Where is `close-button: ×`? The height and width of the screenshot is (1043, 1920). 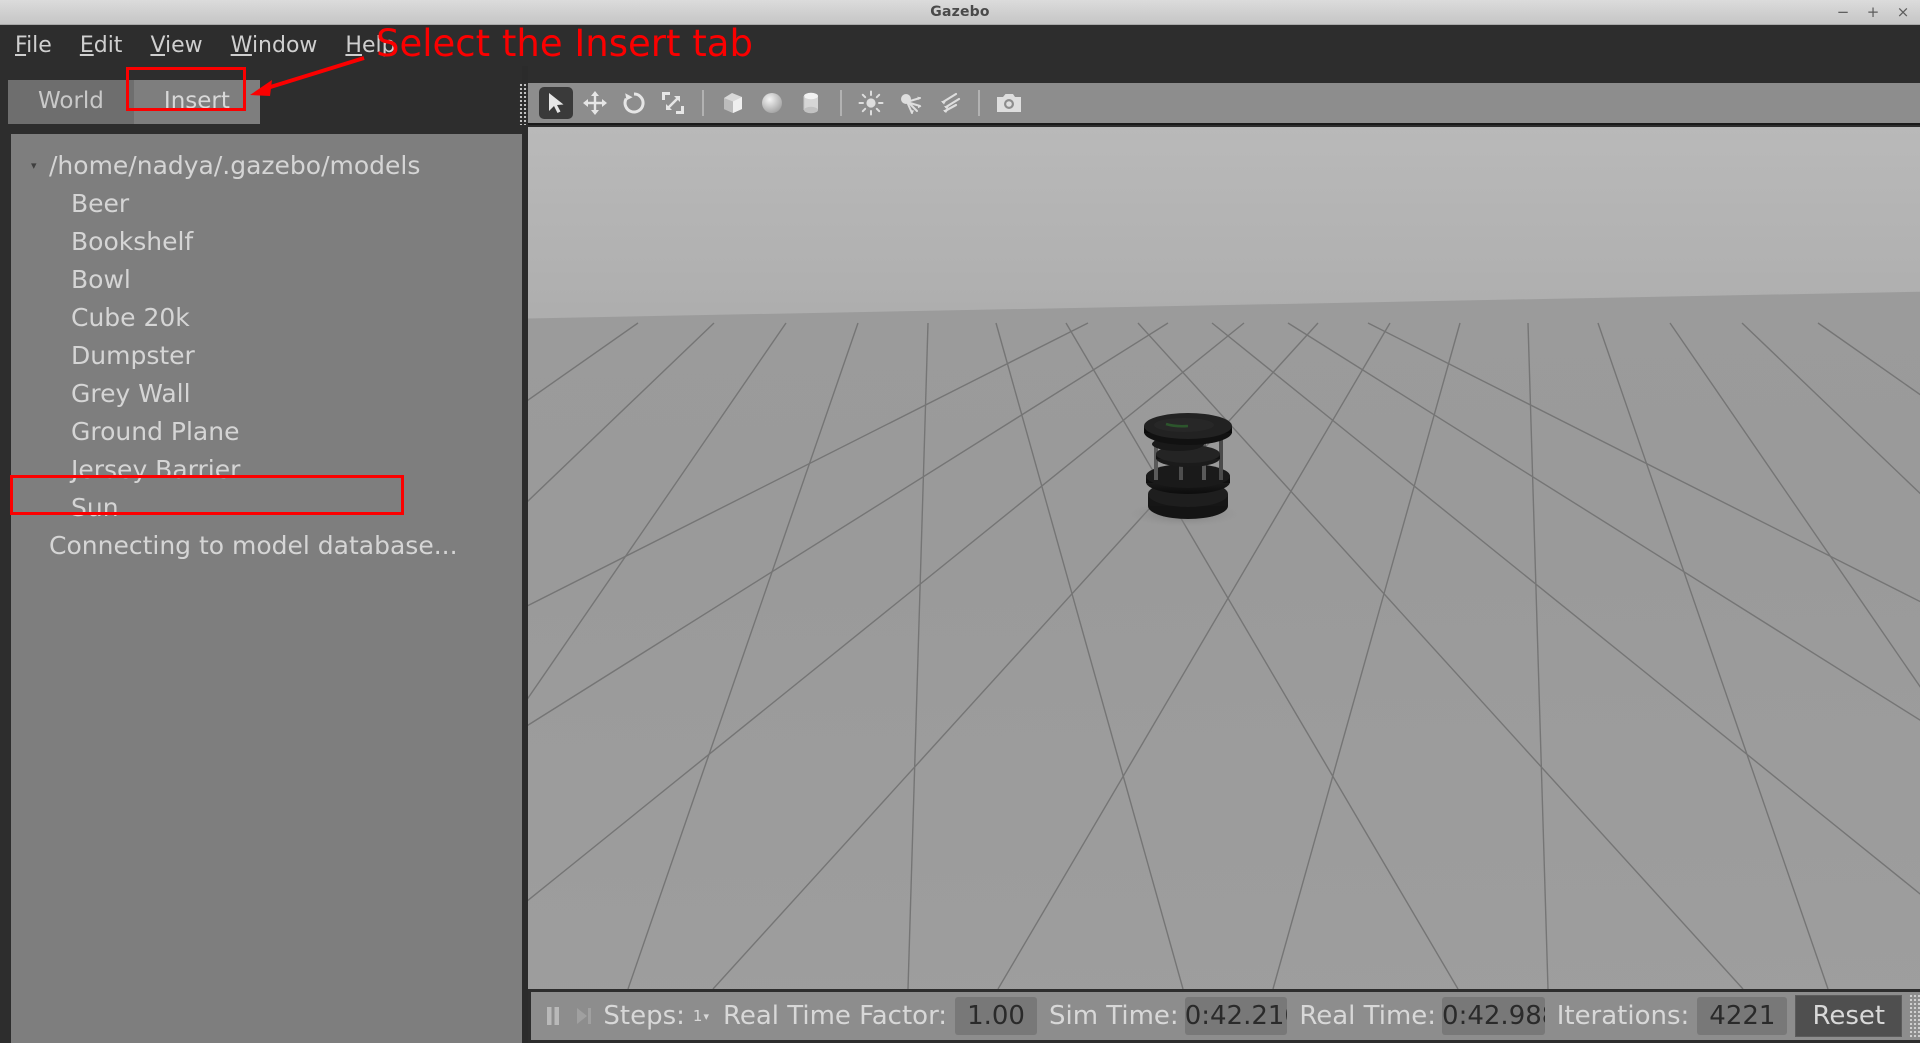 close-button: × is located at coordinates (1903, 12).